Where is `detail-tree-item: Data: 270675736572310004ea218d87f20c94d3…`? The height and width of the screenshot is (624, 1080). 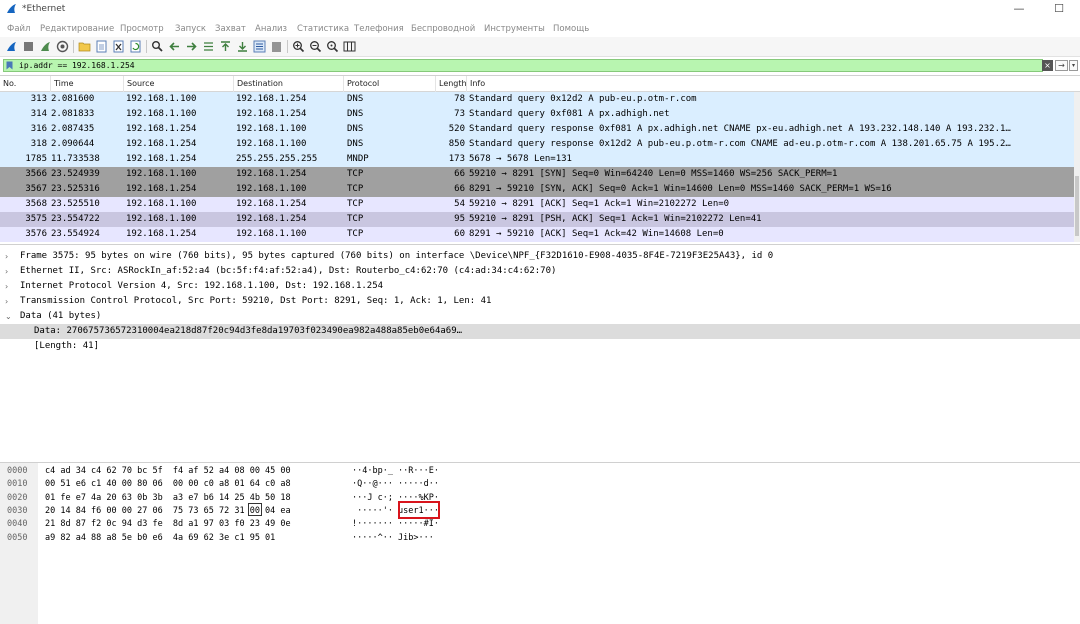 detail-tree-item: Data: 270675736572310004ea218d87f20c94d3… is located at coordinates (540, 331).